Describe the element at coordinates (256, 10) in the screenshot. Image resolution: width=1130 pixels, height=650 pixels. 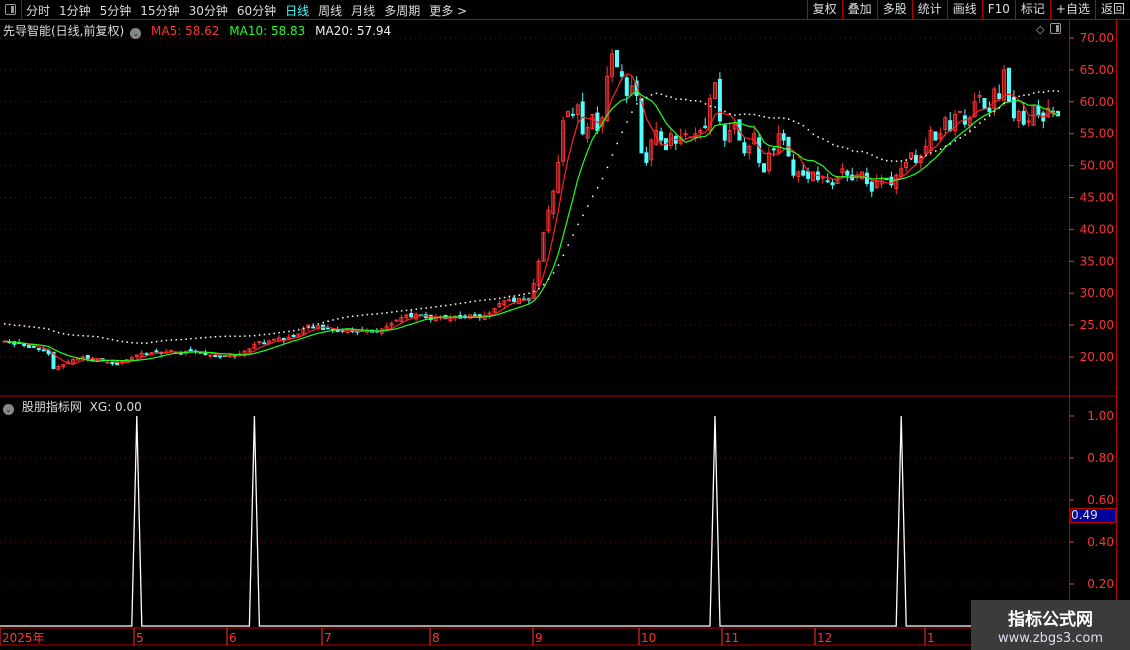
I see `period-tab-5: 60分钟` at that location.